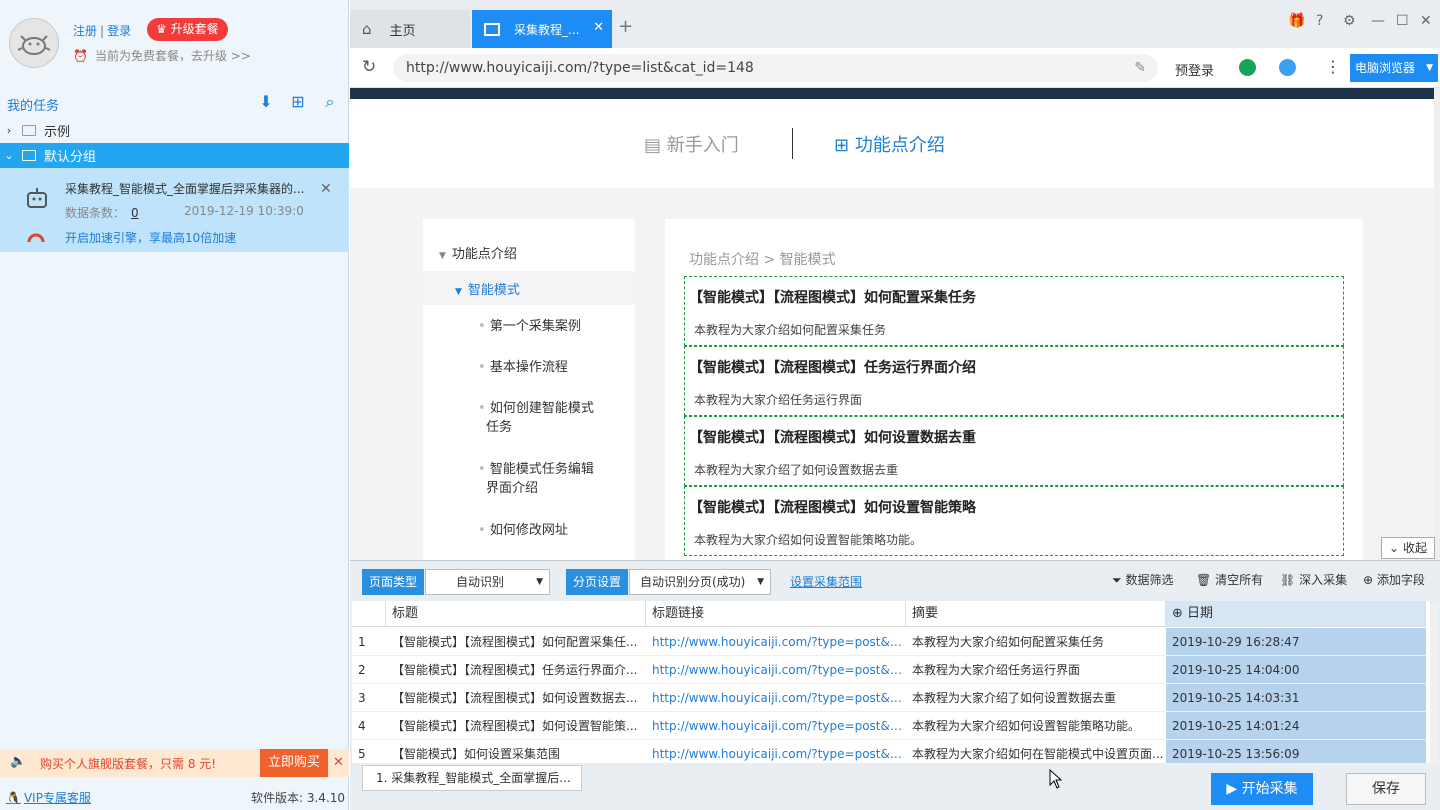 The width and height of the screenshot is (1440, 810). I want to click on nav-beginner: ▤ 新手入门, so click(691, 144).